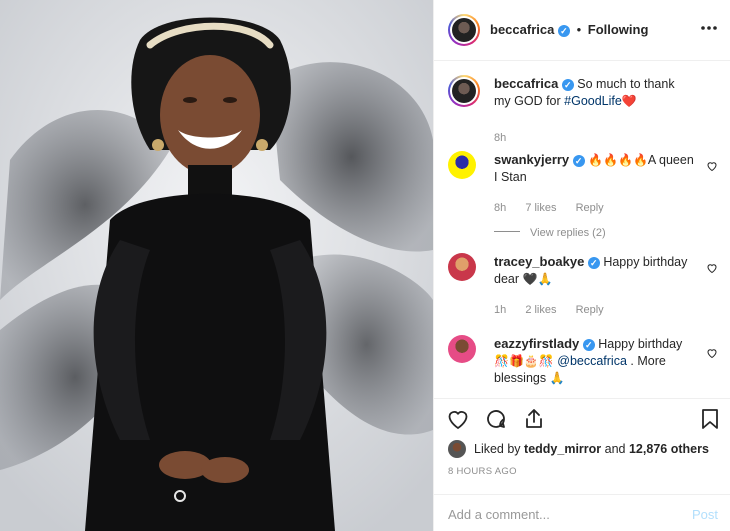  I want to click on comment-time: 8h, so click(500, 208).